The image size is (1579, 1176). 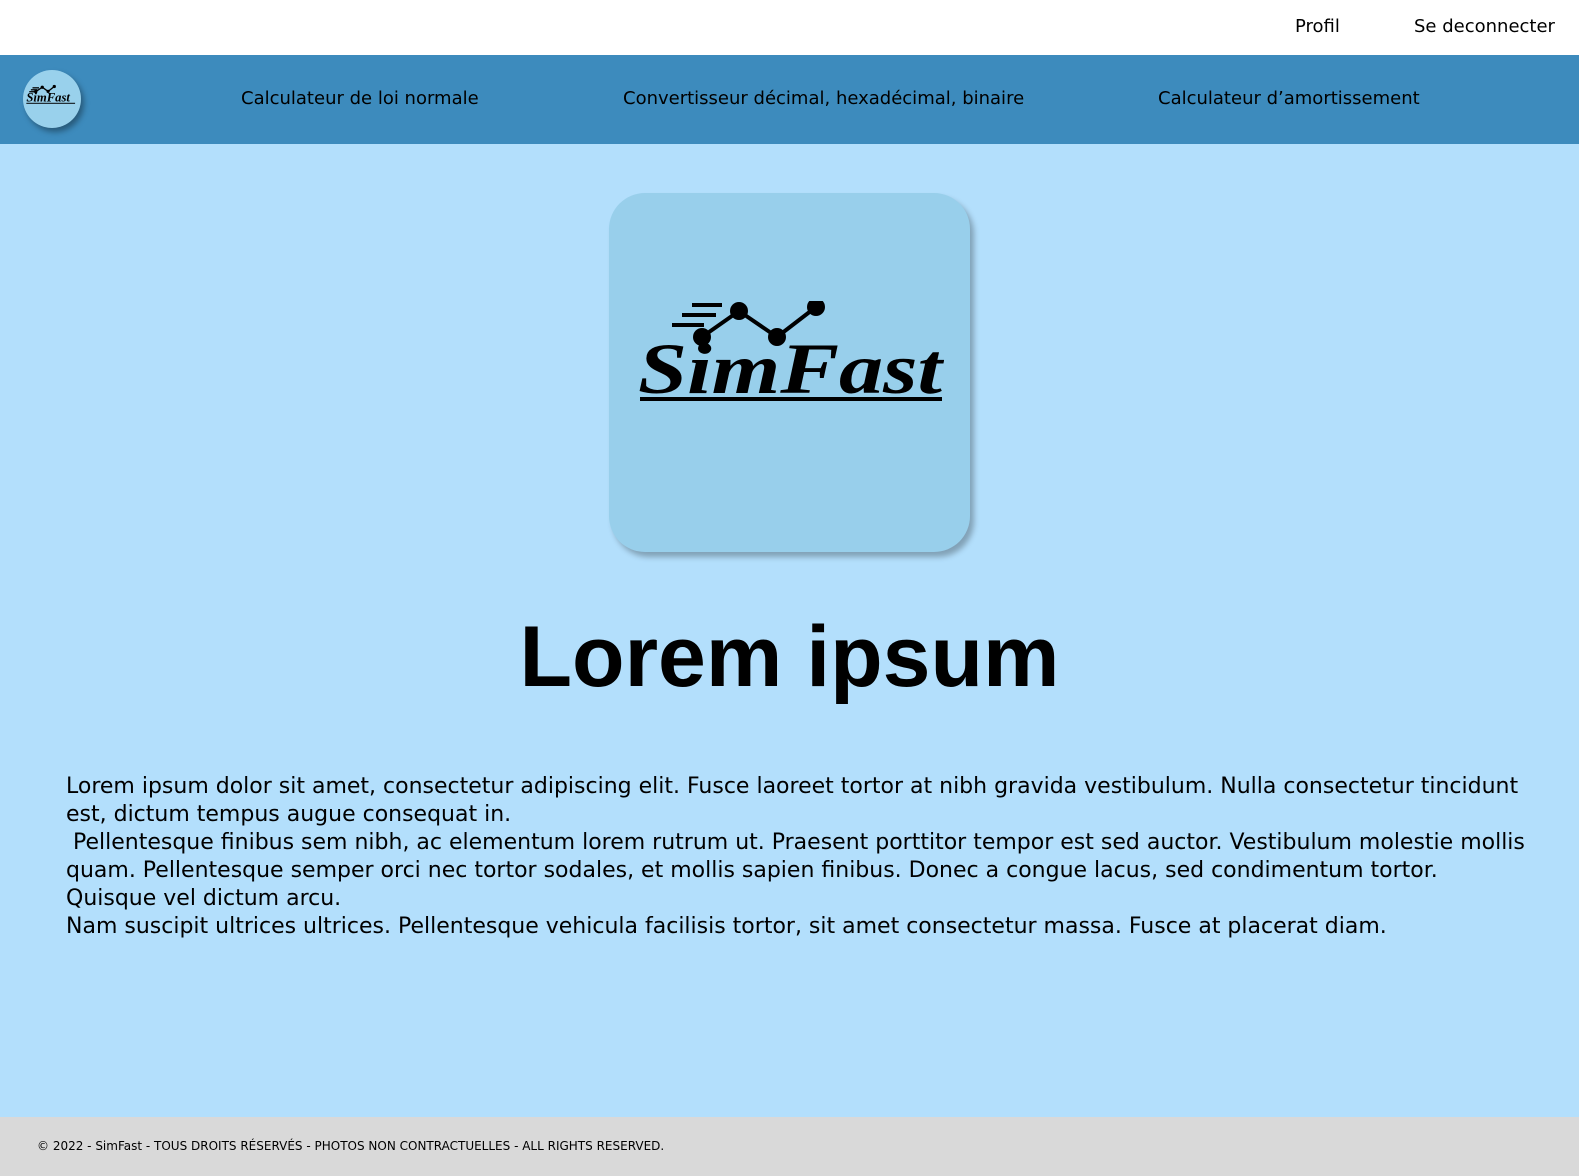 What do you see at coordinates (789, 27) in the screenshot?
I see `top-bar: Profil Se deconnecter` at bounding box center [789, 27].